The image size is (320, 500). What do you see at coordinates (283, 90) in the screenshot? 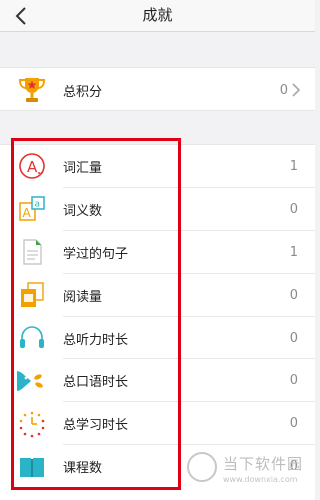
I see `total-points-value: 0` at bounding box center [283, 90].